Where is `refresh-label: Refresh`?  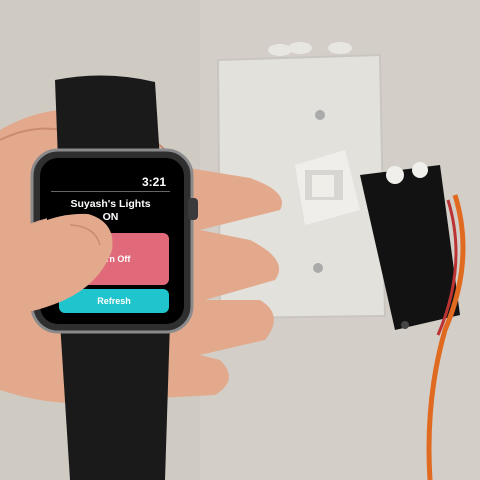
refresh-label: Refresh is located at coordinates (114, 301).